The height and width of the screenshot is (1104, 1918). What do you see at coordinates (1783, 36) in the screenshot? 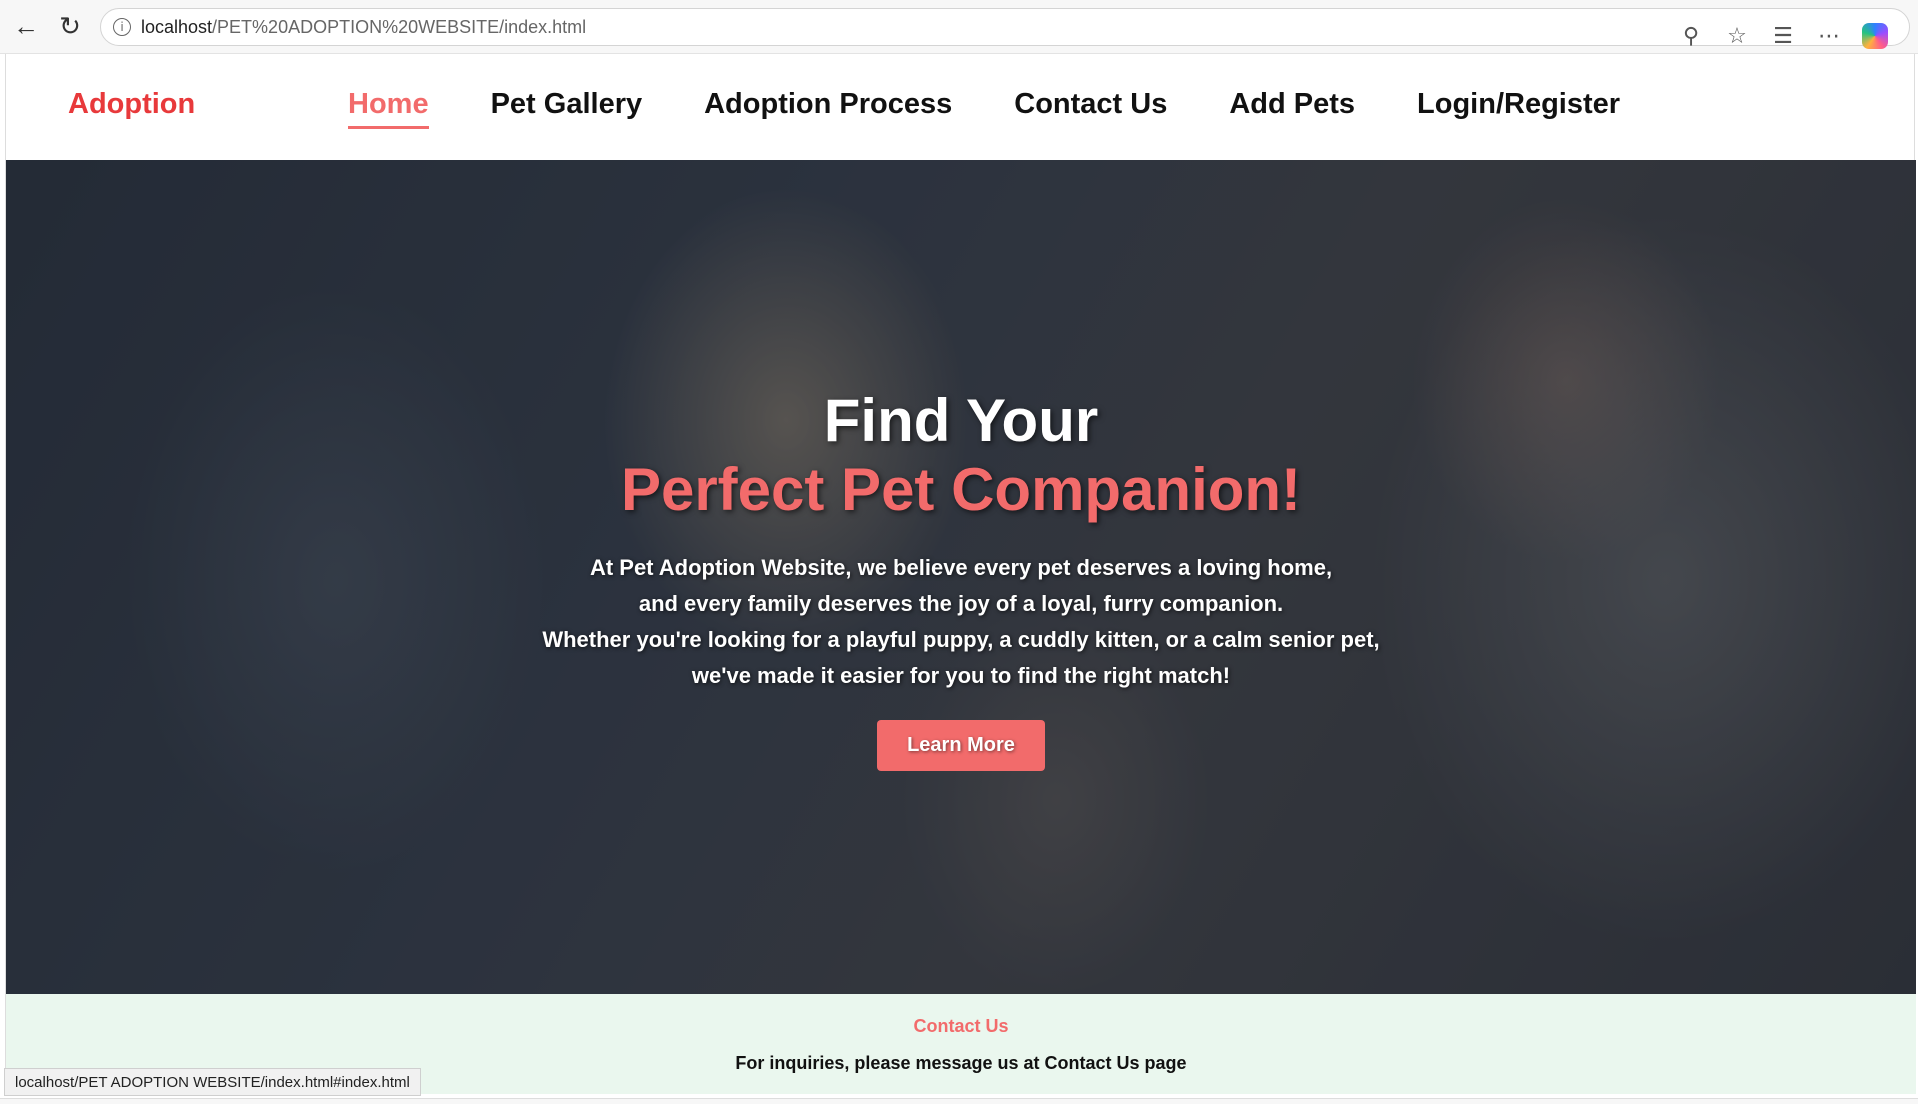
I see `favorites-icon: ☰` at bounding box center [1783, 36].